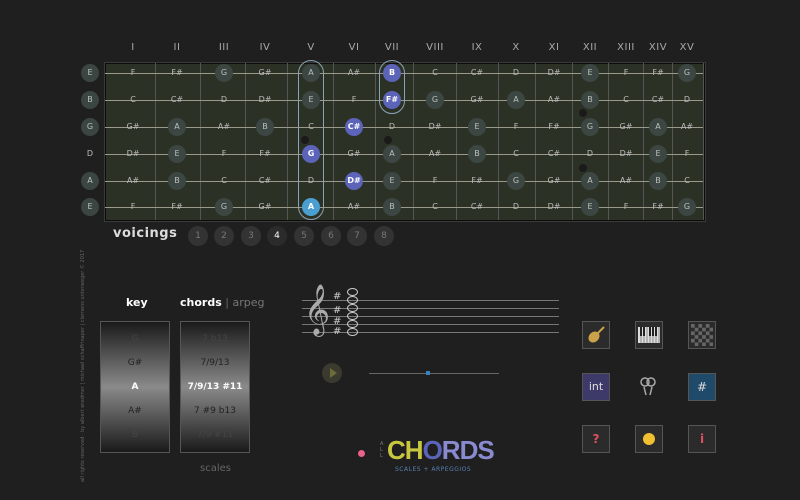 Image resolution: width=800 pixels, height=500 pixels. I want to click on open-string-note: E, so click(90, 73).